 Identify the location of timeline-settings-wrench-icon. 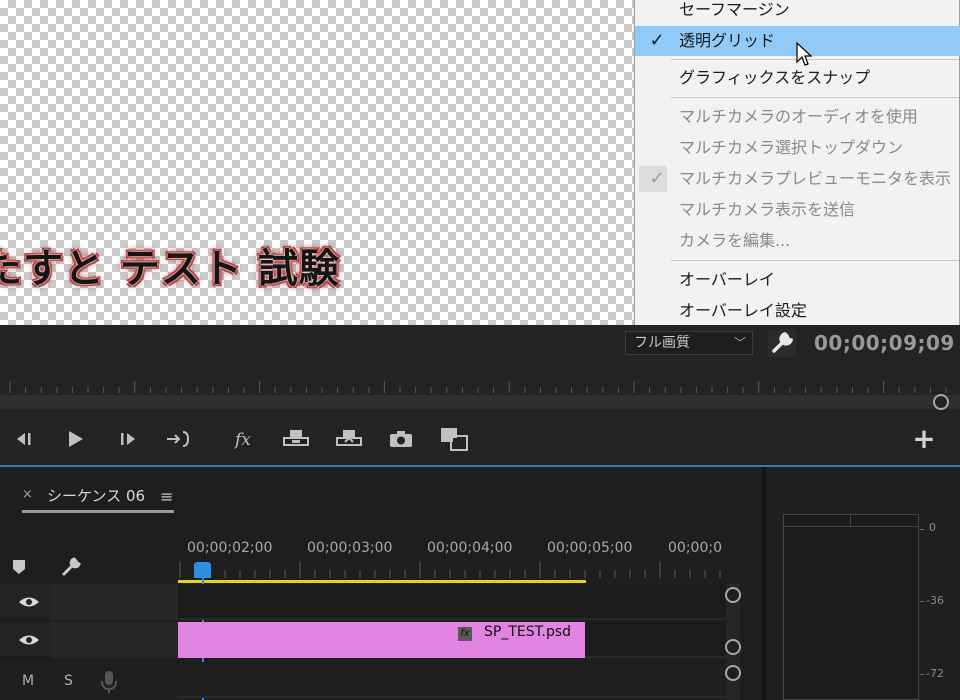
(71, 567).